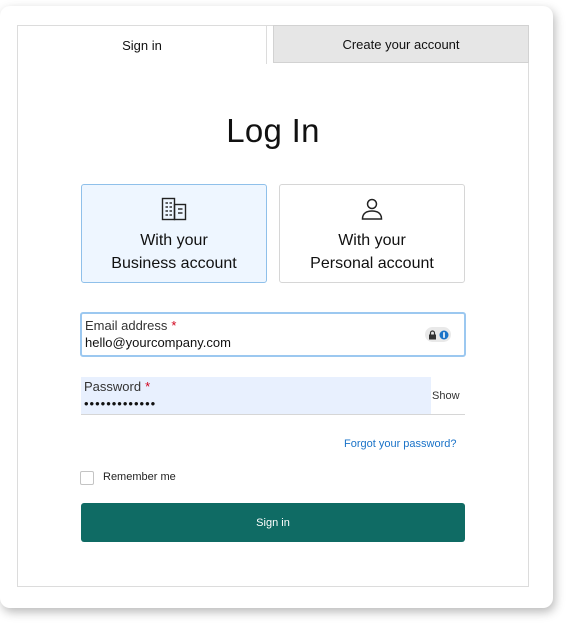  Describe the element at coordinates (148, 386) in the screenshot. I see `password-required-mark: *` at that location.